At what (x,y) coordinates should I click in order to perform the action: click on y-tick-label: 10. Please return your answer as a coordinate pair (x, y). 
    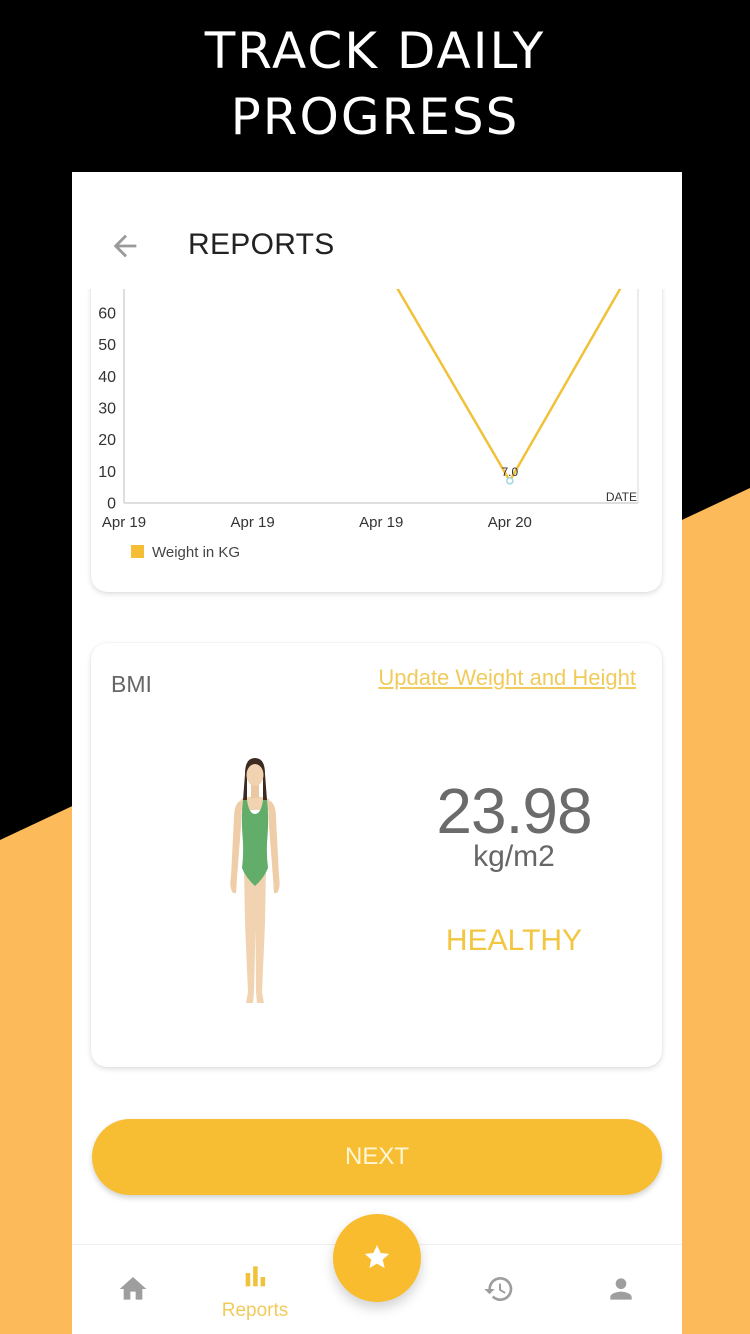
    Looking at the image, I should click on (107, 472).